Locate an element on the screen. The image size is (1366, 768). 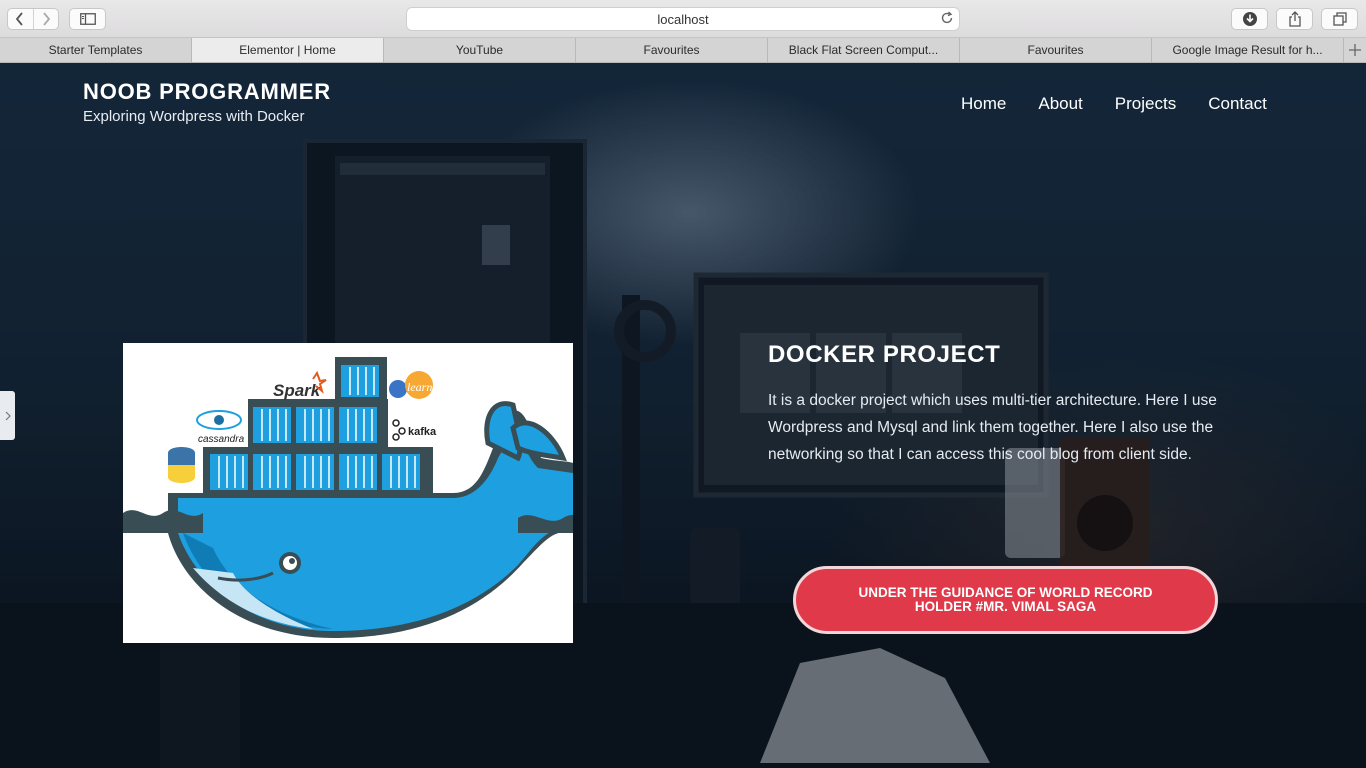
tab-label: Elementor | Home is located at coordinates (287, 50).